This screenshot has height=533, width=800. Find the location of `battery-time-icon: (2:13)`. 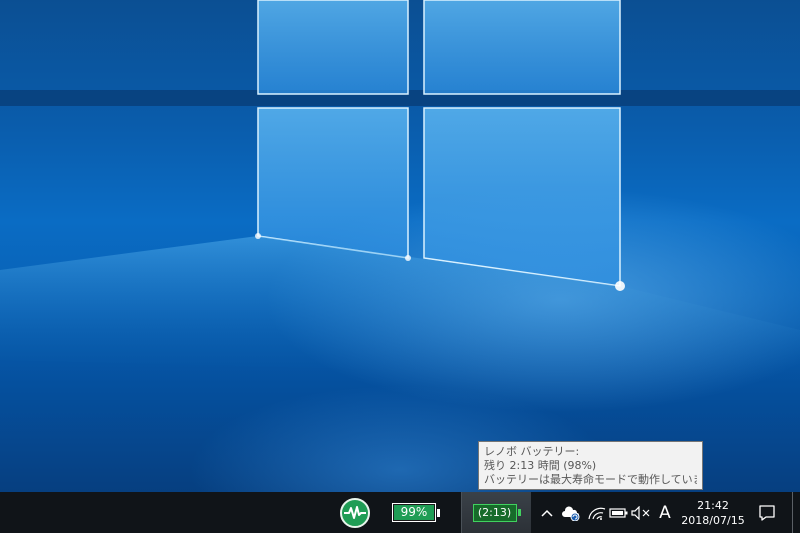

battery-time-icon: (2:13) is located at coordinates (494, 512).